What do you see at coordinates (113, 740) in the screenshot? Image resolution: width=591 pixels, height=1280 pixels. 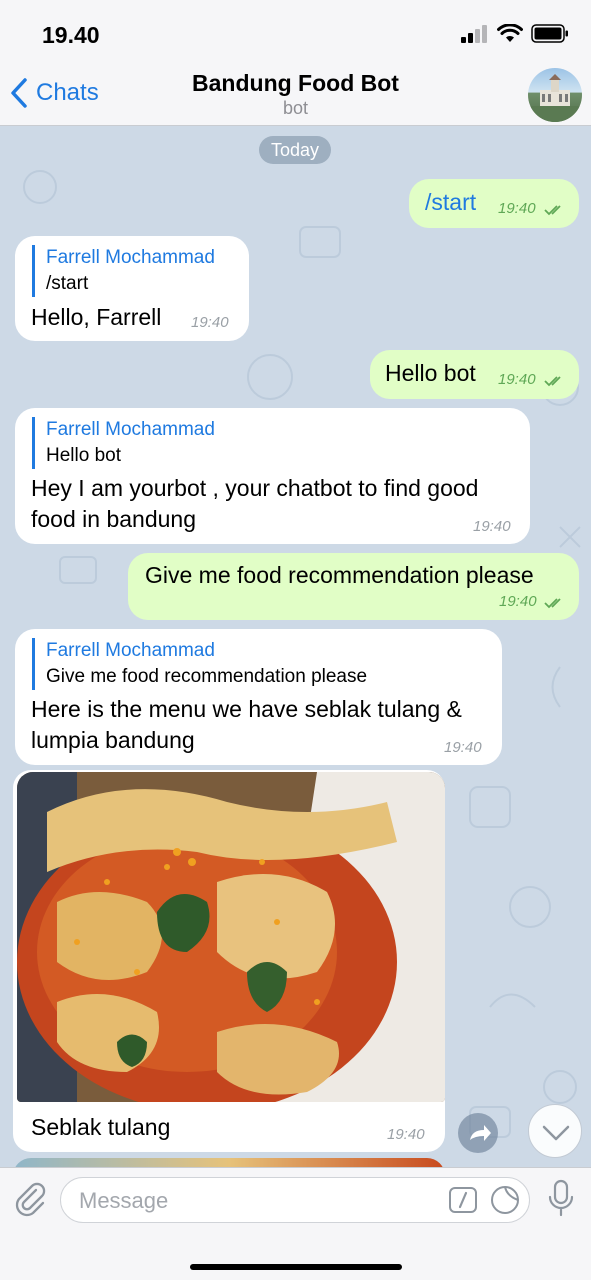 I see `message-text-line: lumpia bandung` at bounding box center [113, 740].